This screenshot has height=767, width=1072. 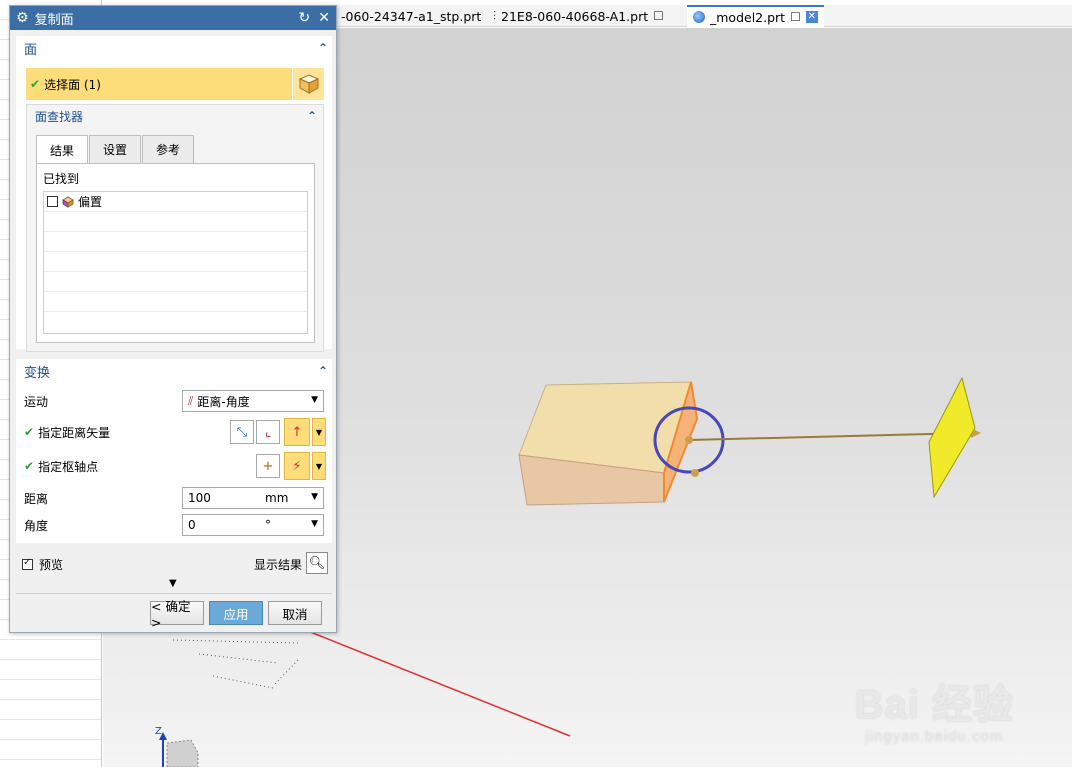 What do you see at coordinates (174, 498) in the screenshot?
I see `distance-row: 距离 100 mm ▼` at bounding box center [174, 498].